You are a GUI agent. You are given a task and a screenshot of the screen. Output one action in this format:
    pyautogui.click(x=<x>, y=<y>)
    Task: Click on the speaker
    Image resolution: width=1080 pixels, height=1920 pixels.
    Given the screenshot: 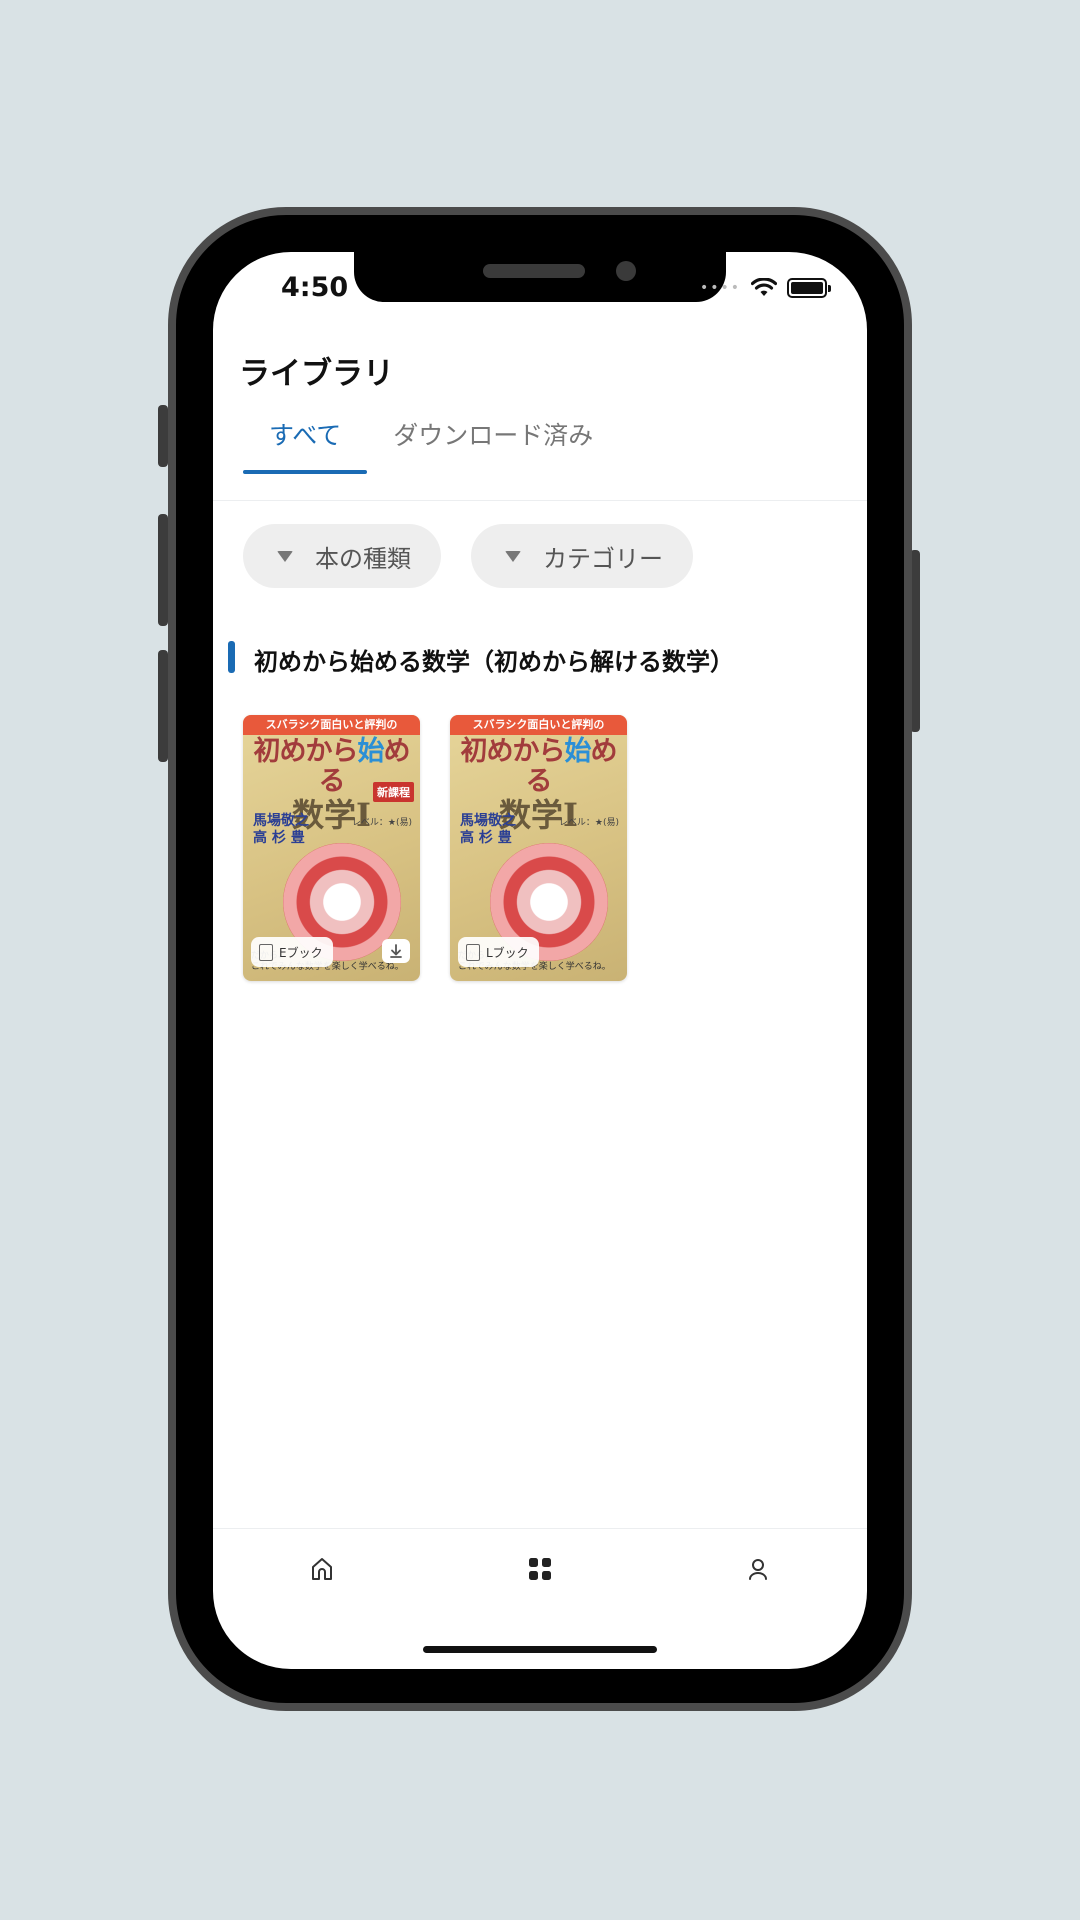 What is the action you would take?
    pyautogui.click(x=534, y=271)
    